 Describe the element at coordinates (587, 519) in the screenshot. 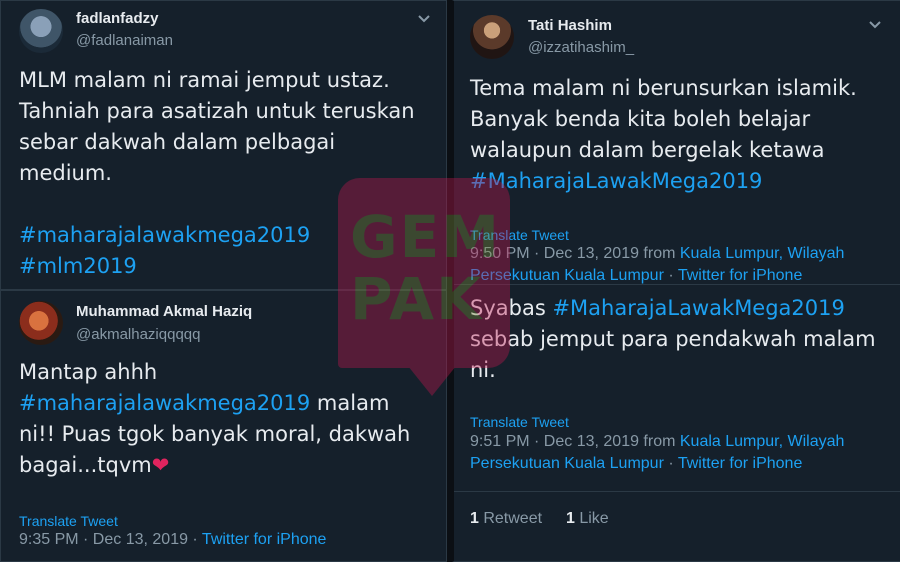

I see `like-count: 1 Like` at that location.